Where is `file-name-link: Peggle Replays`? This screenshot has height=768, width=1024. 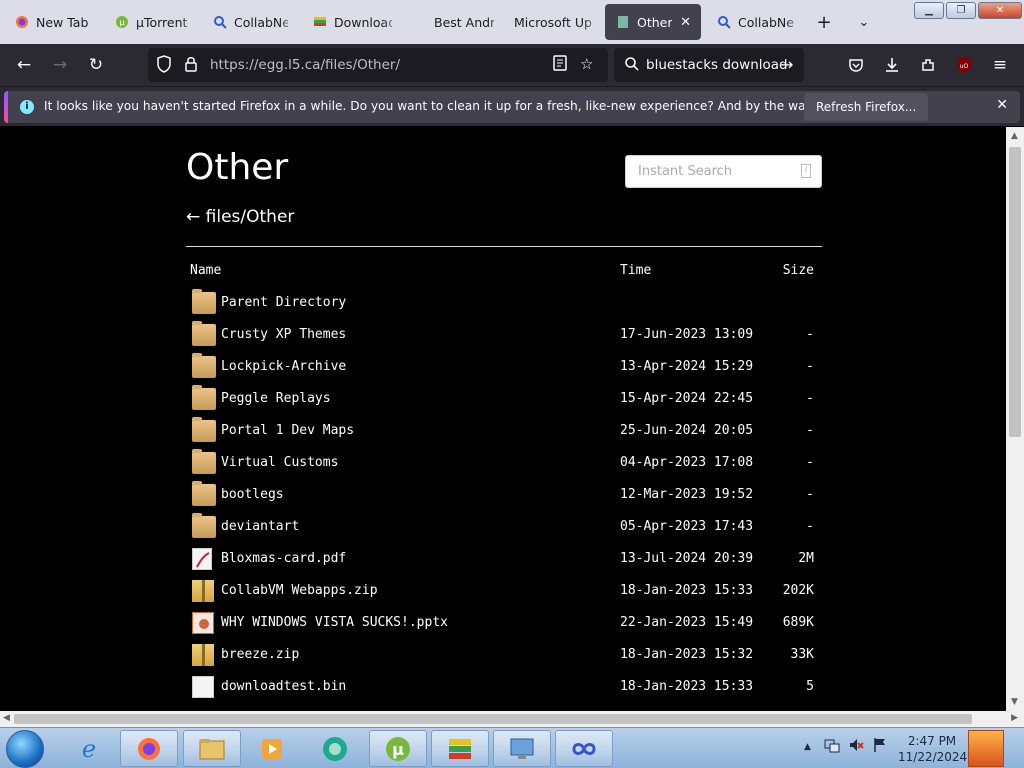 file-name-link: Peggle Replays is located at coordinates (276, 398).